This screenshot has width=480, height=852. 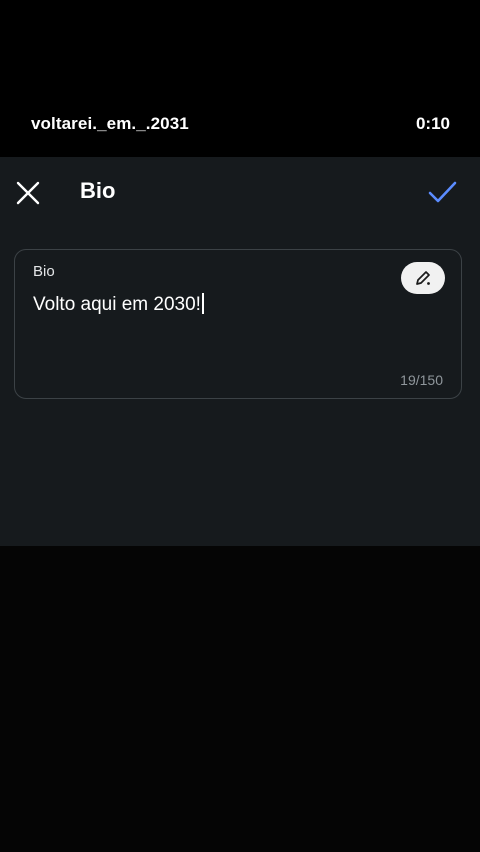 What do you see at coordinates (98, 190) in the screenshot?
I see `page-title: Bio` at bounding box center [98, 190].